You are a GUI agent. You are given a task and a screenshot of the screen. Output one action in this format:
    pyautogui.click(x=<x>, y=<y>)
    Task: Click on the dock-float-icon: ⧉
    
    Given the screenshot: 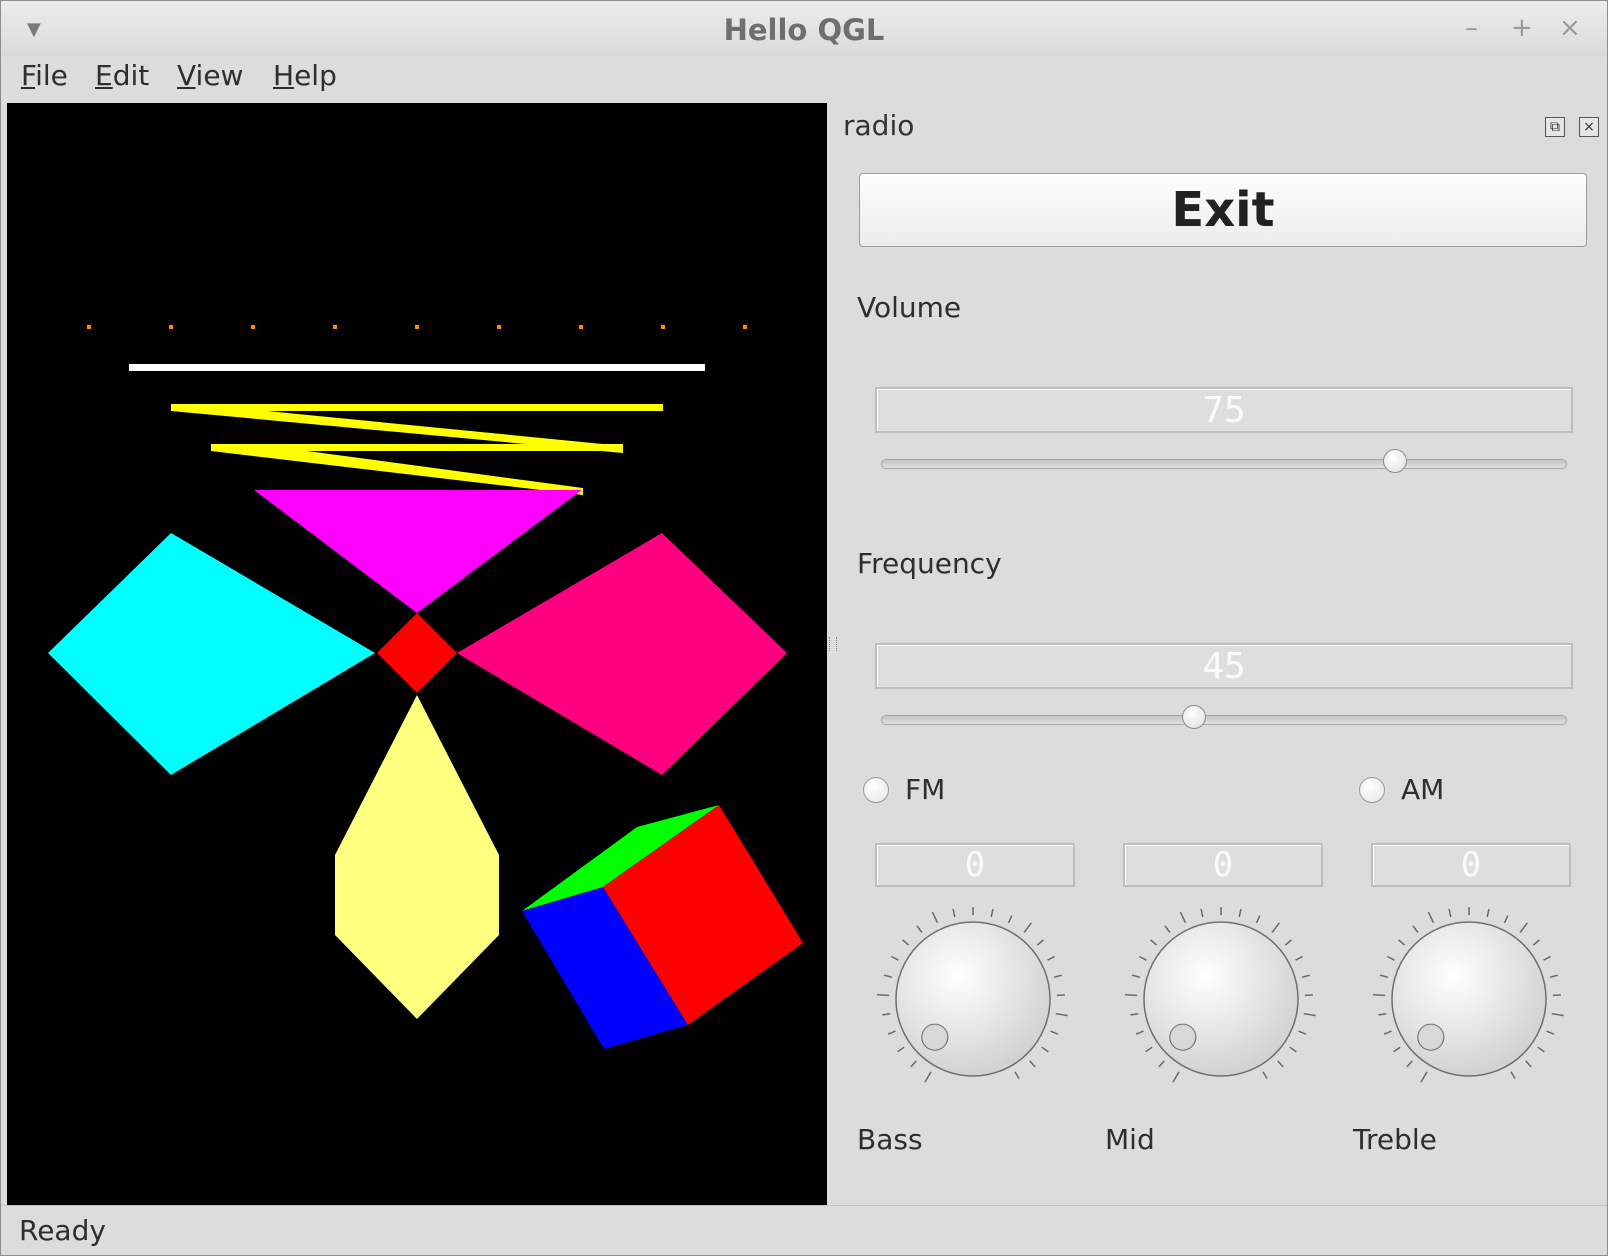 What is the action you would take?
    pyautogui.click(x=1555, y=127)
    